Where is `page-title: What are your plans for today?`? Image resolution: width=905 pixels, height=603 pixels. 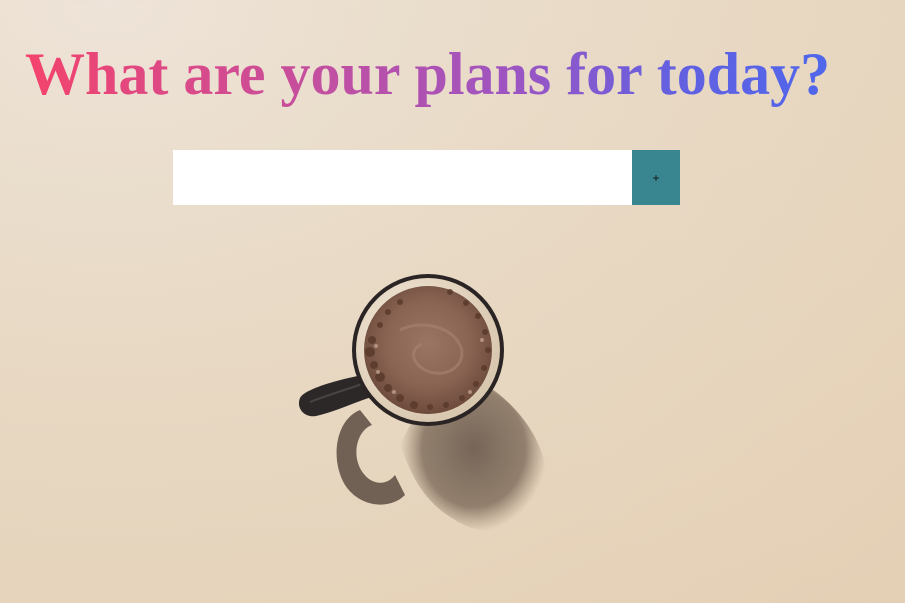 page-title: What are your plans for today? is located at coordinates (427, 74).